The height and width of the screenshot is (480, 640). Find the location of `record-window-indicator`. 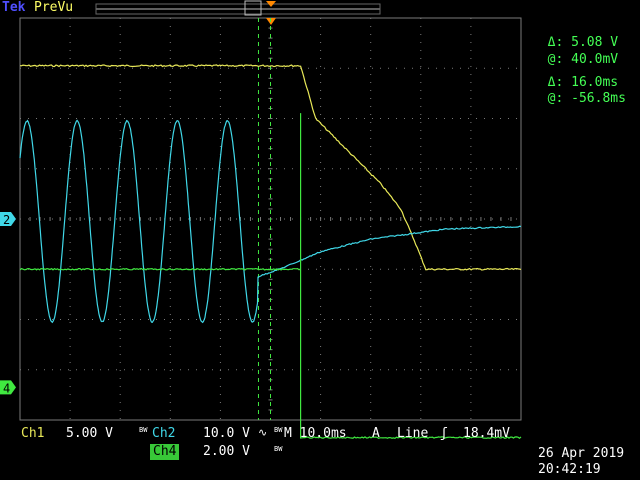

record-window-indicator is located at coordinates (253, 8).